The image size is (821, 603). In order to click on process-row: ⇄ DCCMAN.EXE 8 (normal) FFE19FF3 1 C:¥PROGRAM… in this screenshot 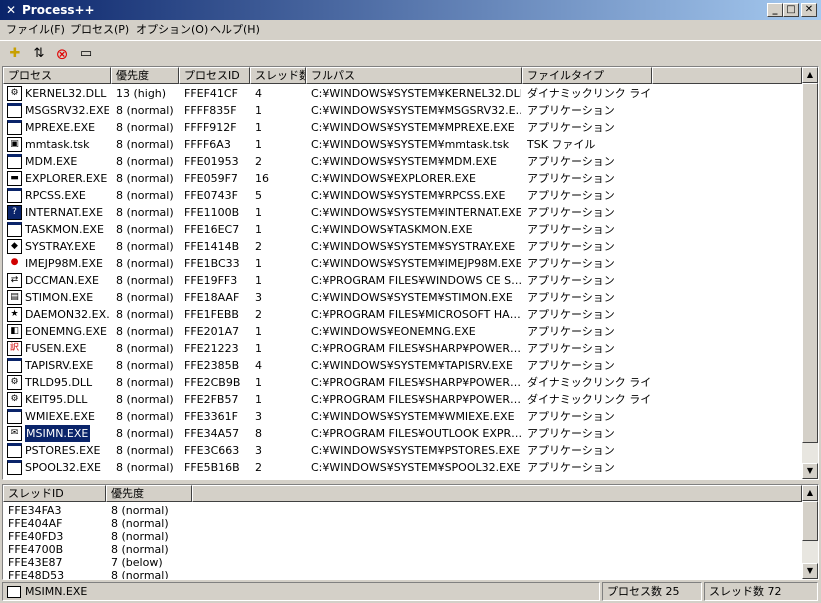, I will do `click(403, 280)`.